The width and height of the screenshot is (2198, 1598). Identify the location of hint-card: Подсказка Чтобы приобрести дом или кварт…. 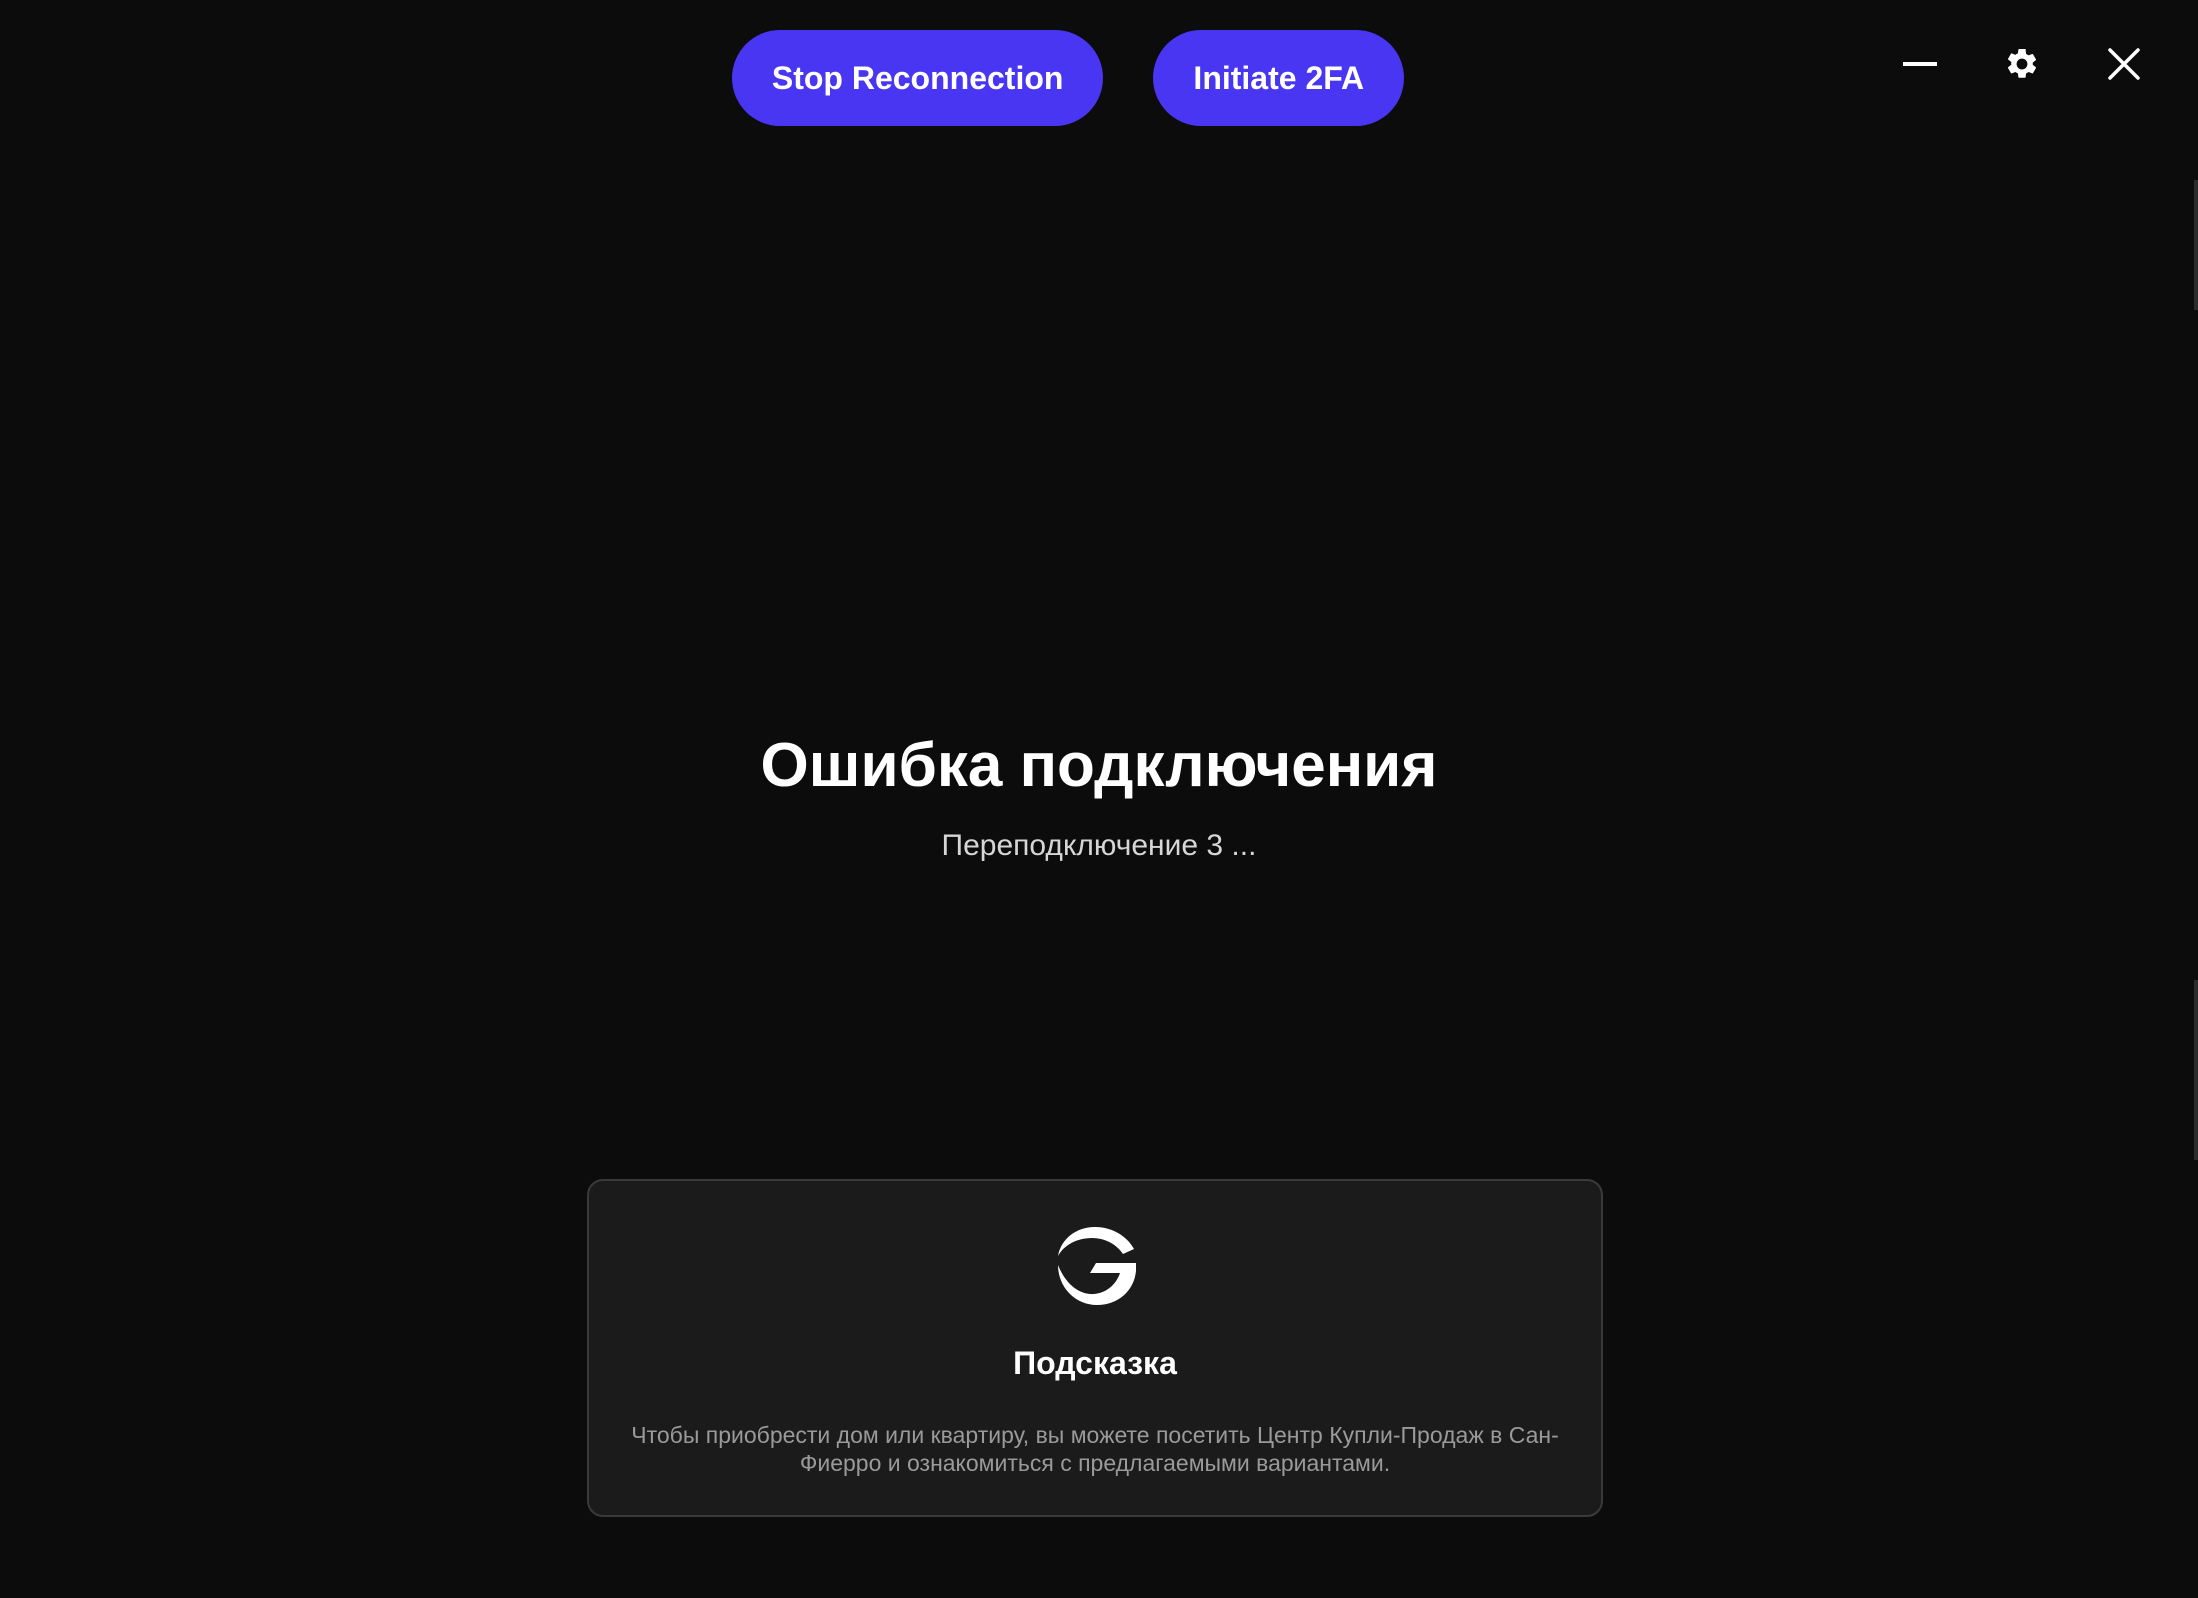
(1095, 1348).